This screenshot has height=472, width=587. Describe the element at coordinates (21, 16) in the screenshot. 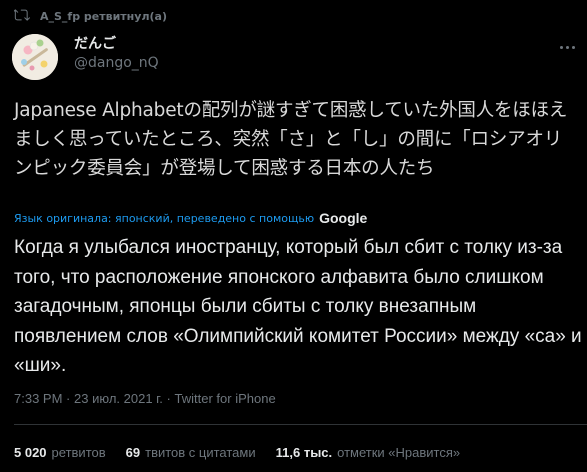

I see `retweet-icon` at that location.